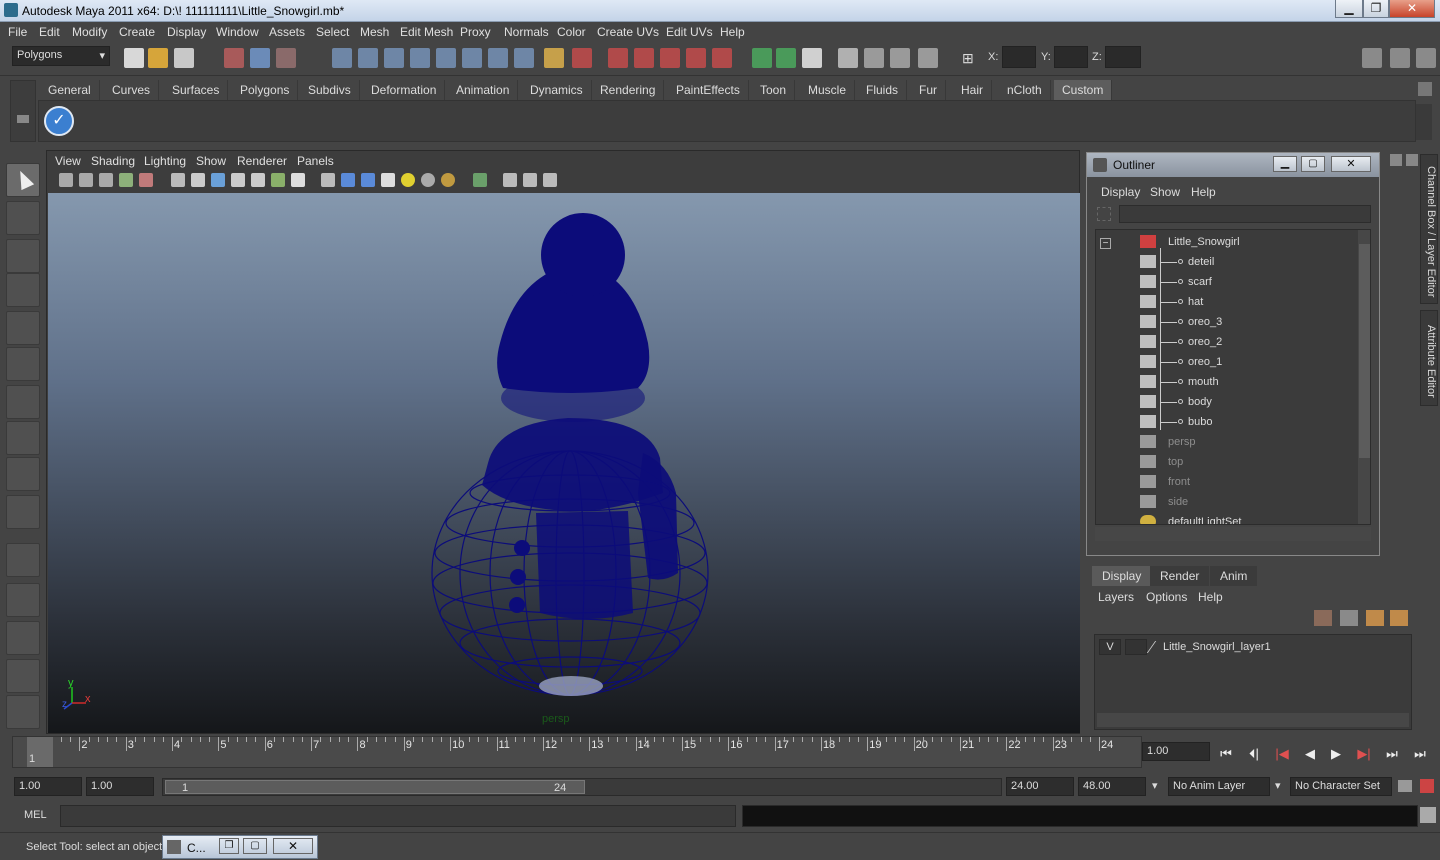  I want to click on isolate-select-icon, so click(480, 180).